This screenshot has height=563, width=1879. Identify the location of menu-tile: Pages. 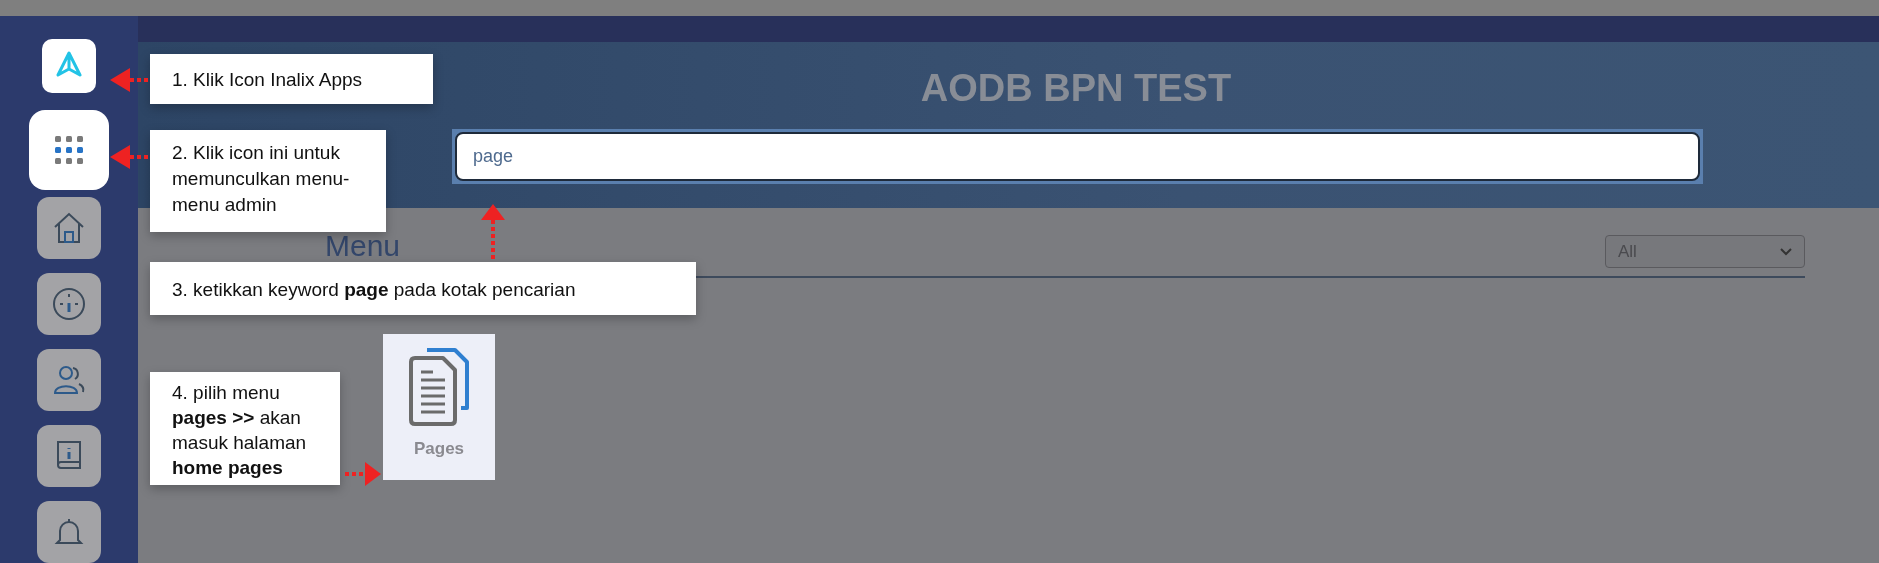
(439, 407).